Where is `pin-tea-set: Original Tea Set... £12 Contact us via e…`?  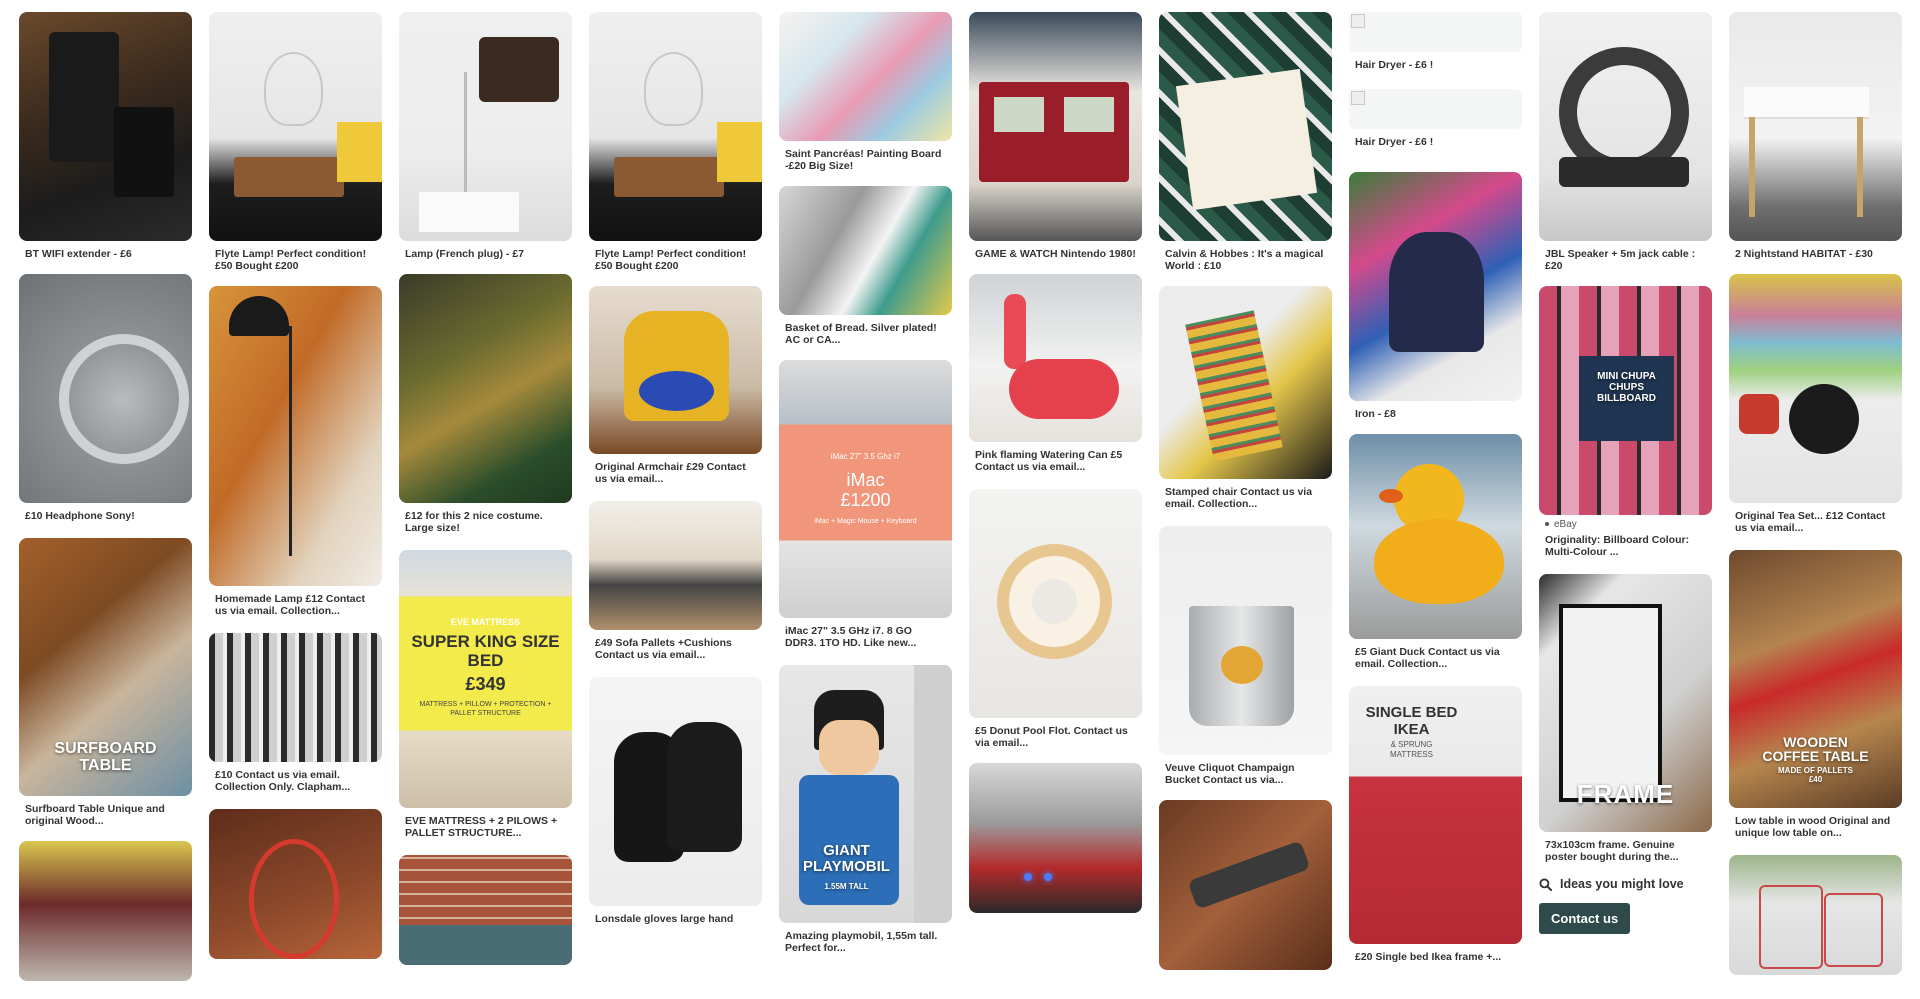
pin-tea-set: Original Tea Set... £12 Contact us via e… is located at coordinates (1815, 404).